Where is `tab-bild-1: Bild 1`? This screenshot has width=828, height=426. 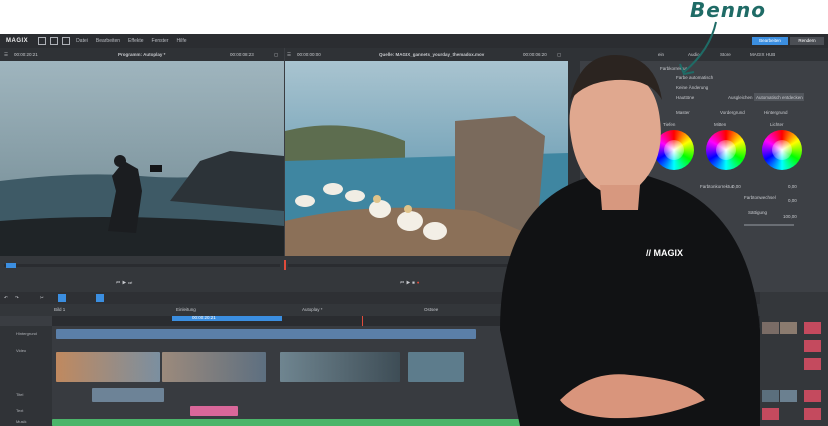
tab-bild-1: Bild 1 is located at coordinates (59, 310).